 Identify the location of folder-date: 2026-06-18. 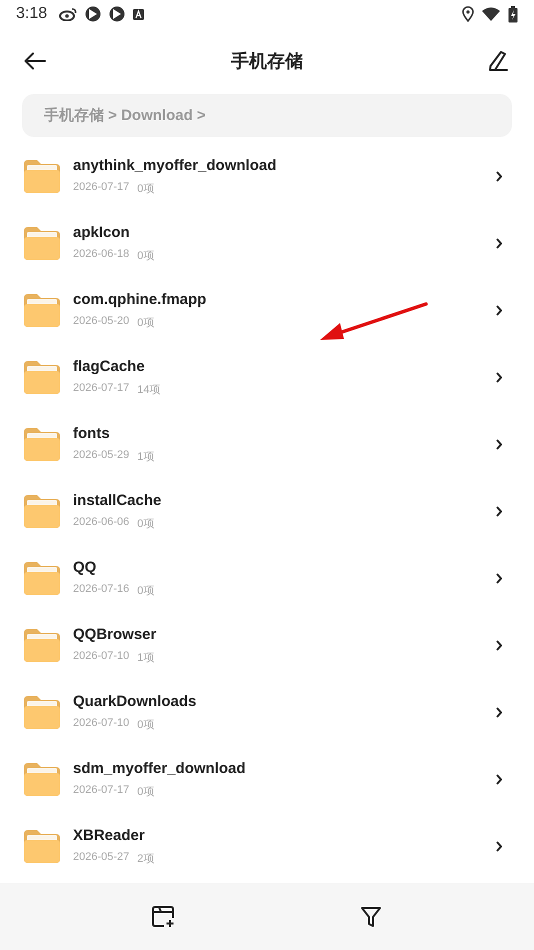
(101, 255).